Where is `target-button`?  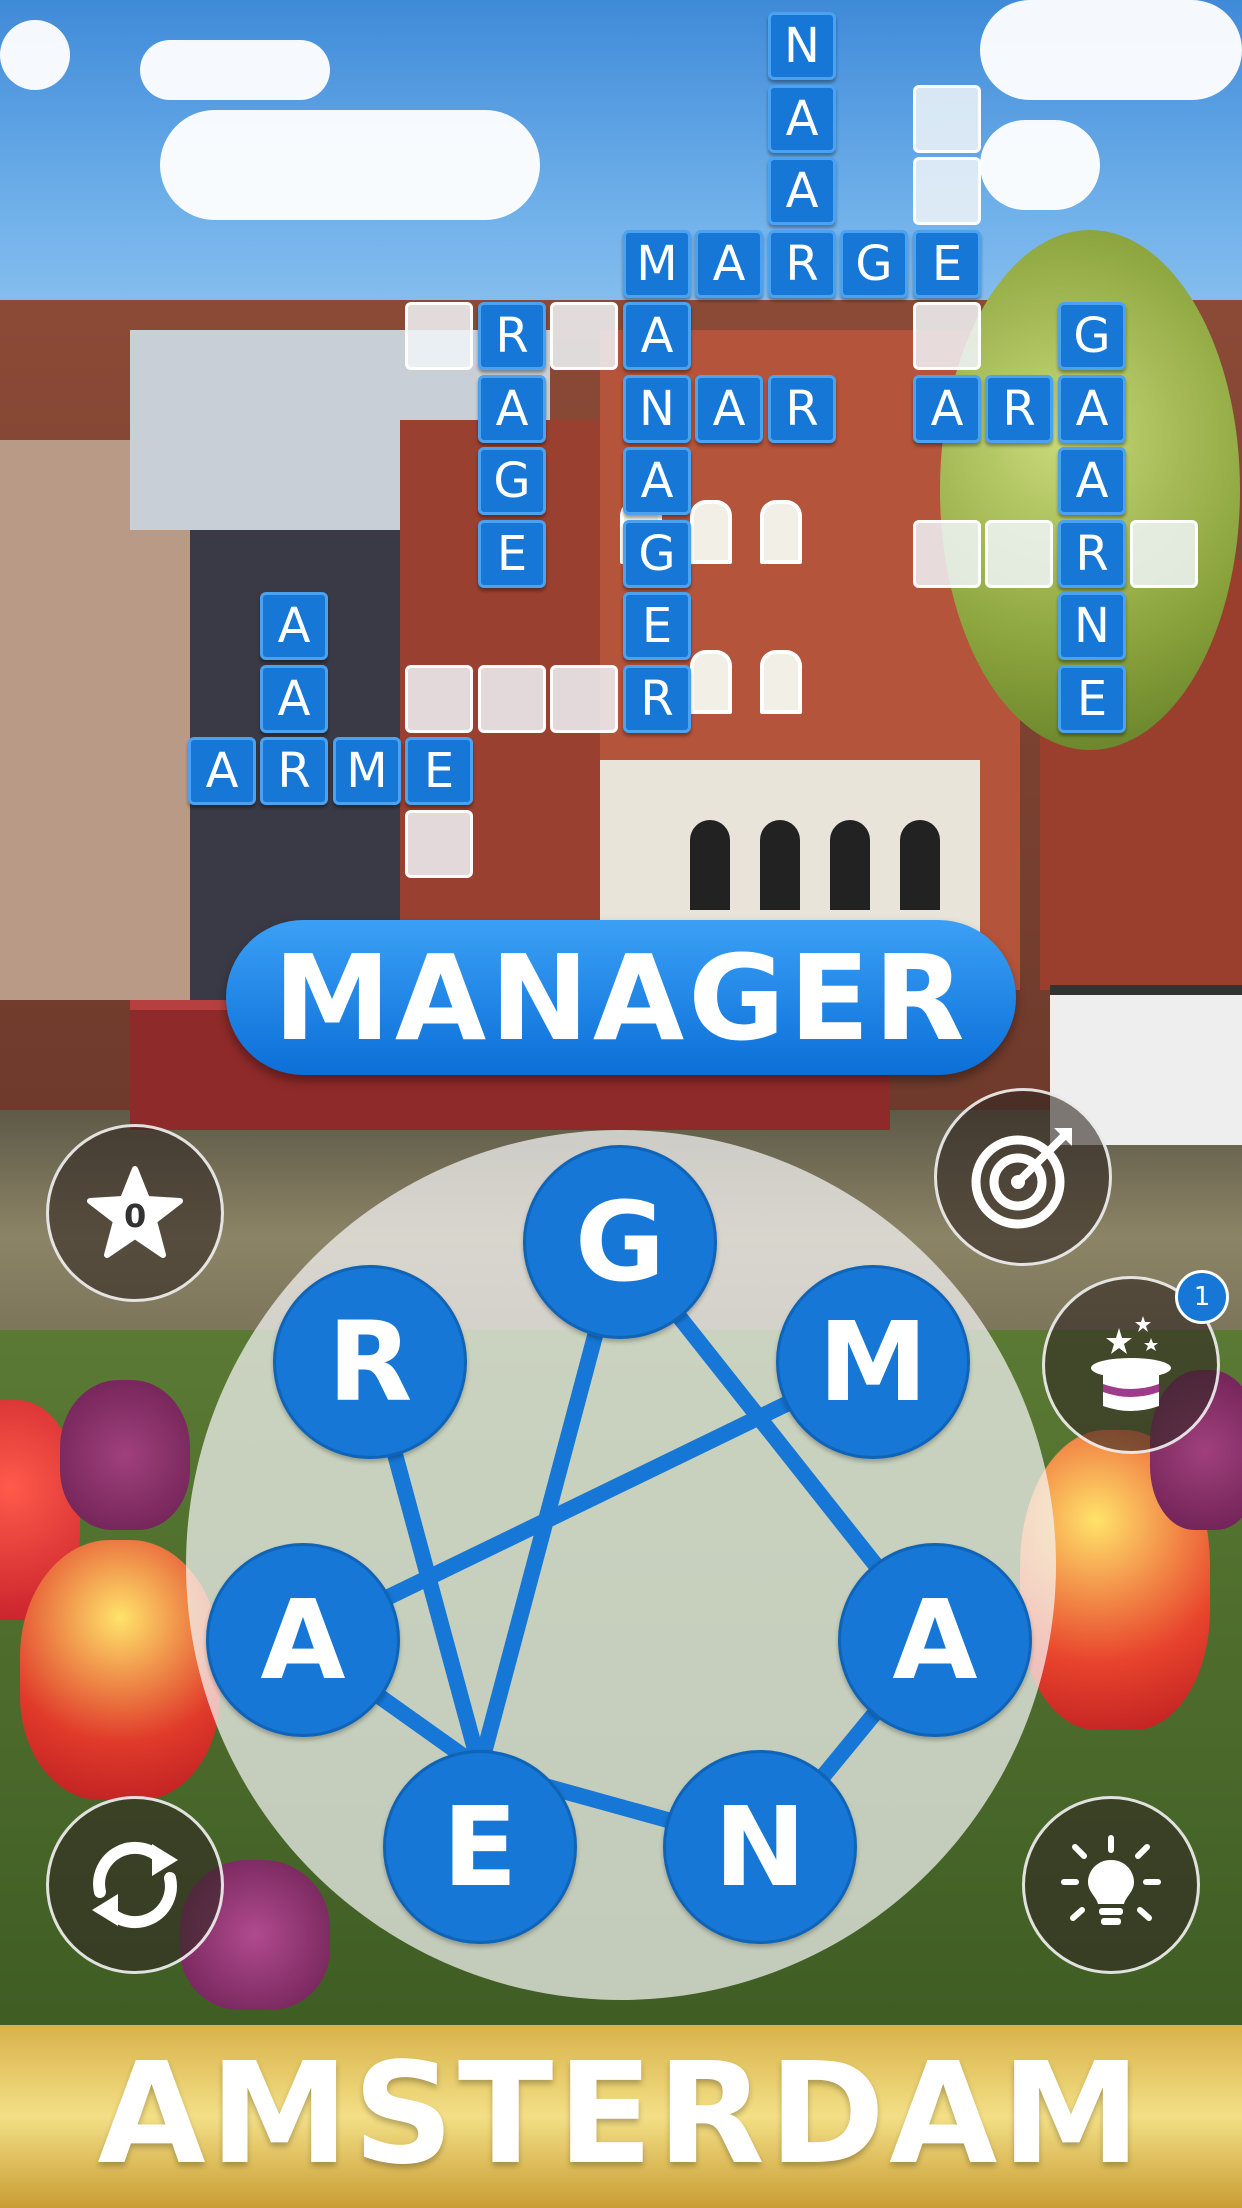 target-button is located at coordinates (1023, 1177).